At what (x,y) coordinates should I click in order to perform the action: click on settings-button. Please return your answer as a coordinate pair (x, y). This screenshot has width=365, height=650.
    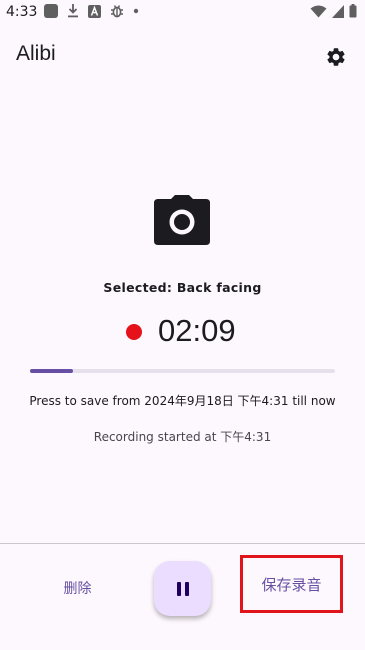
    Looking at the image, I should click on (336, 57).